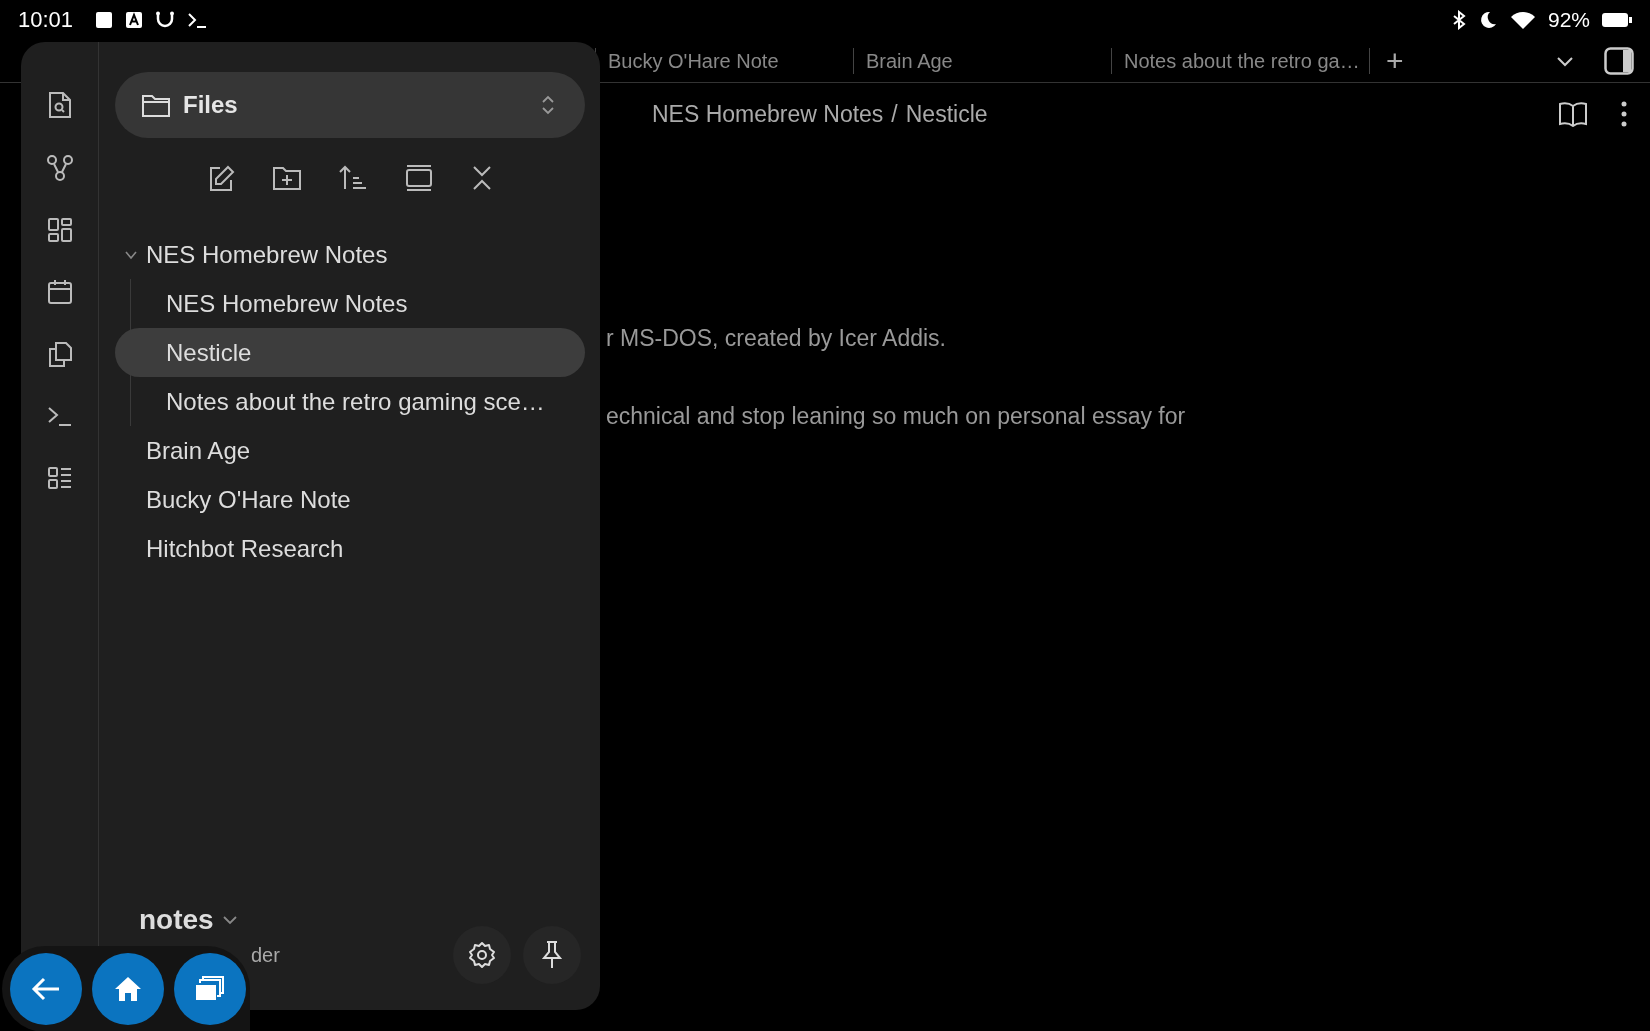 The height and width of the screenshot is (1031, 1650). What do you see at coordinates (1522, 20) in the screenshot?
I see `wifi-icon` at bounding box center [1522, 20].